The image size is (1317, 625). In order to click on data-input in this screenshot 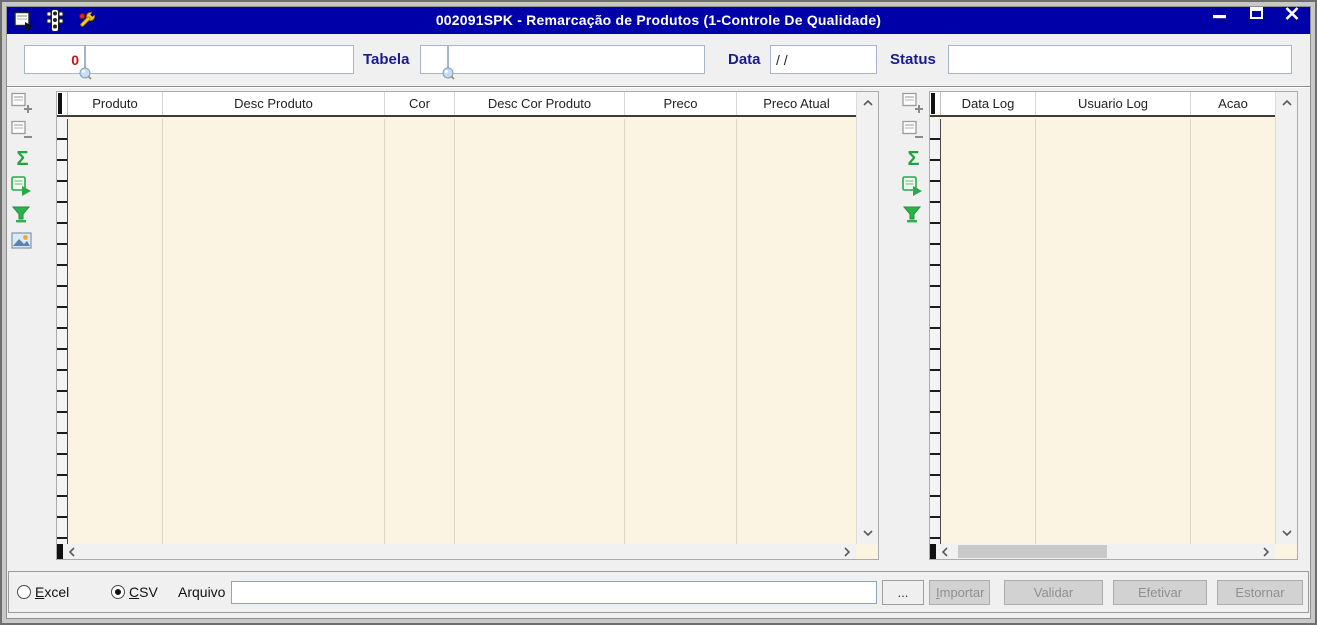, I will do `click(823, 59)`.